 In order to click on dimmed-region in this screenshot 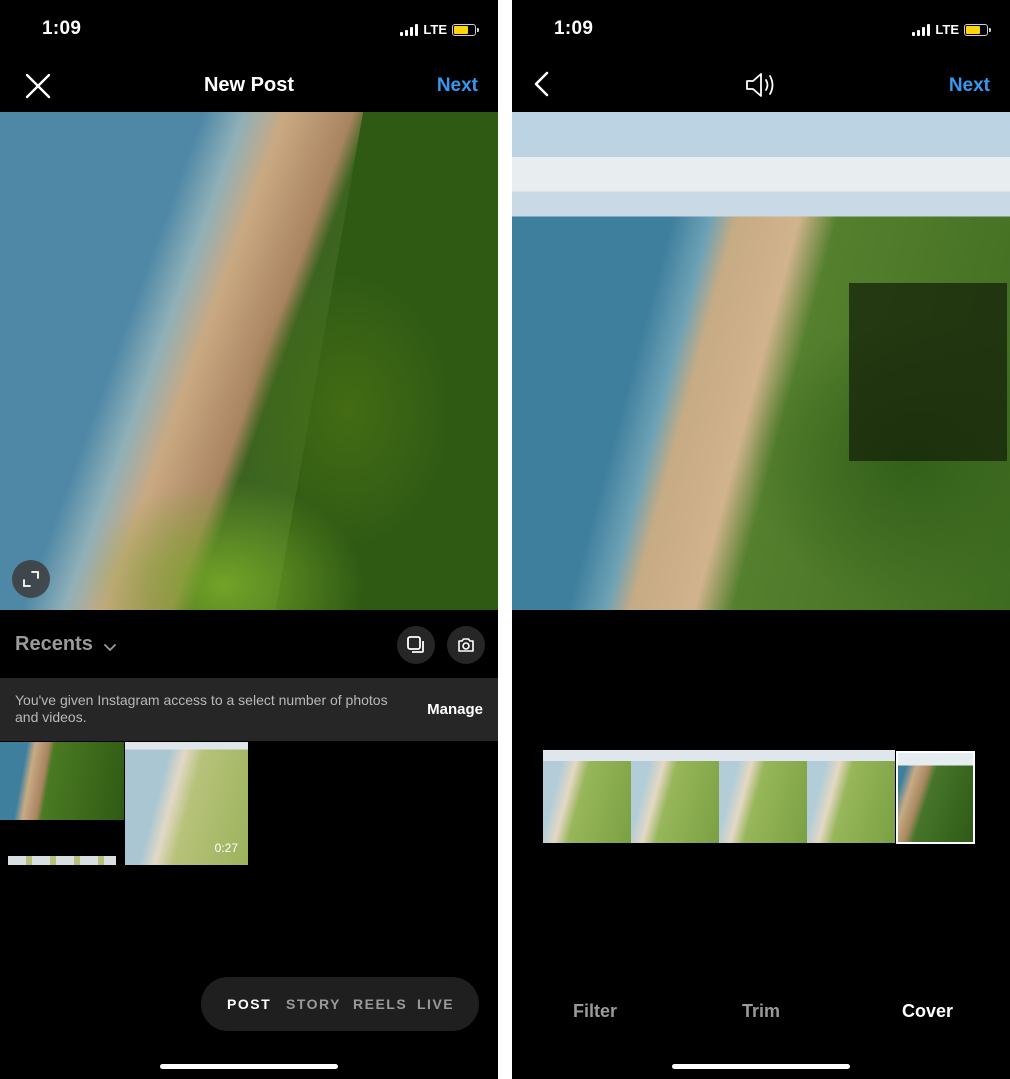, I will do `click(928, 372)`.